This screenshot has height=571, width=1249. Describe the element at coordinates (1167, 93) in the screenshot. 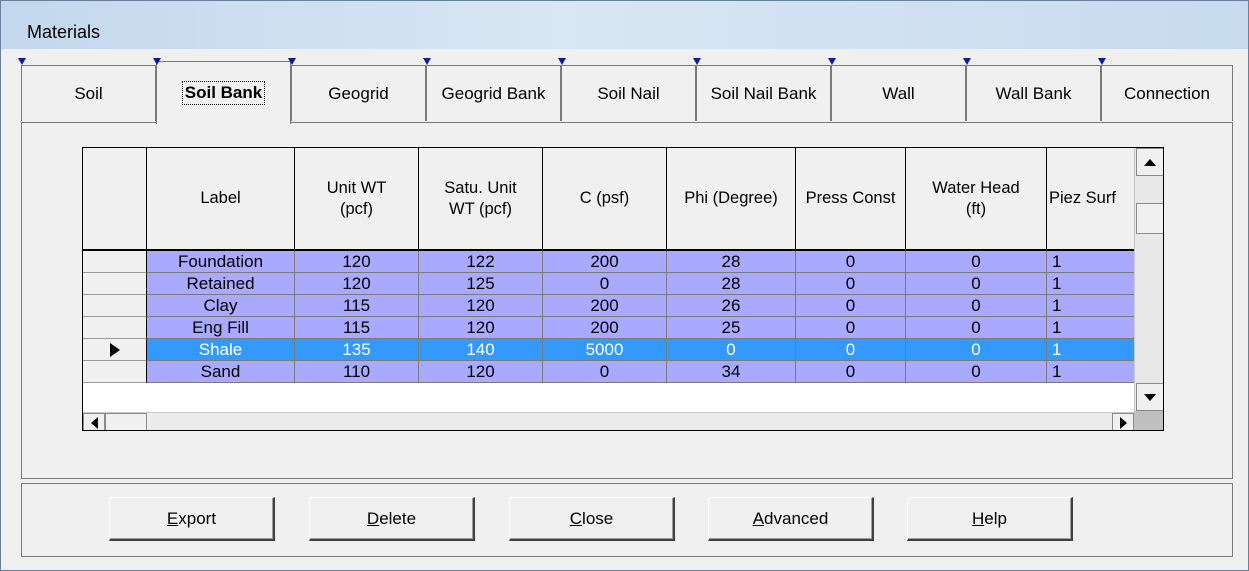

I see `tab-connection: Connection` at that location.